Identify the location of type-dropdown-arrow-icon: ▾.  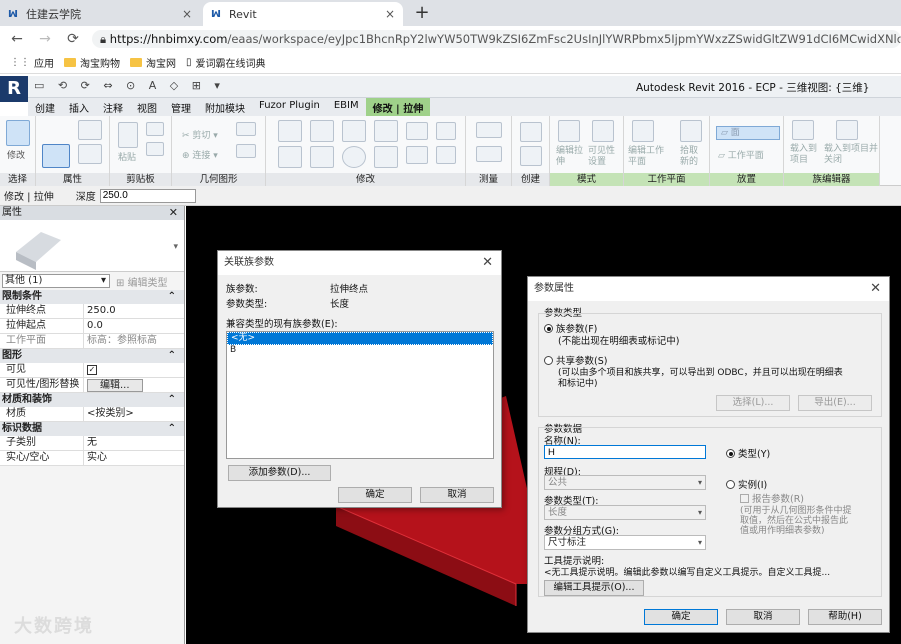
(175, 247).